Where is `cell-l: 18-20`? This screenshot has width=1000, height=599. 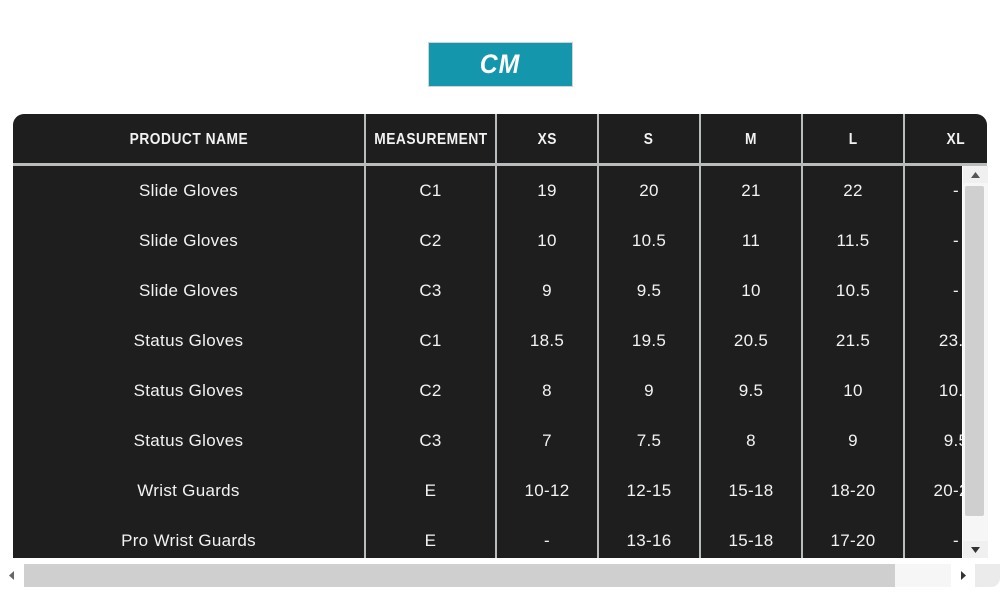 cell-l: 18-20 is located at coordinates (854, 491).